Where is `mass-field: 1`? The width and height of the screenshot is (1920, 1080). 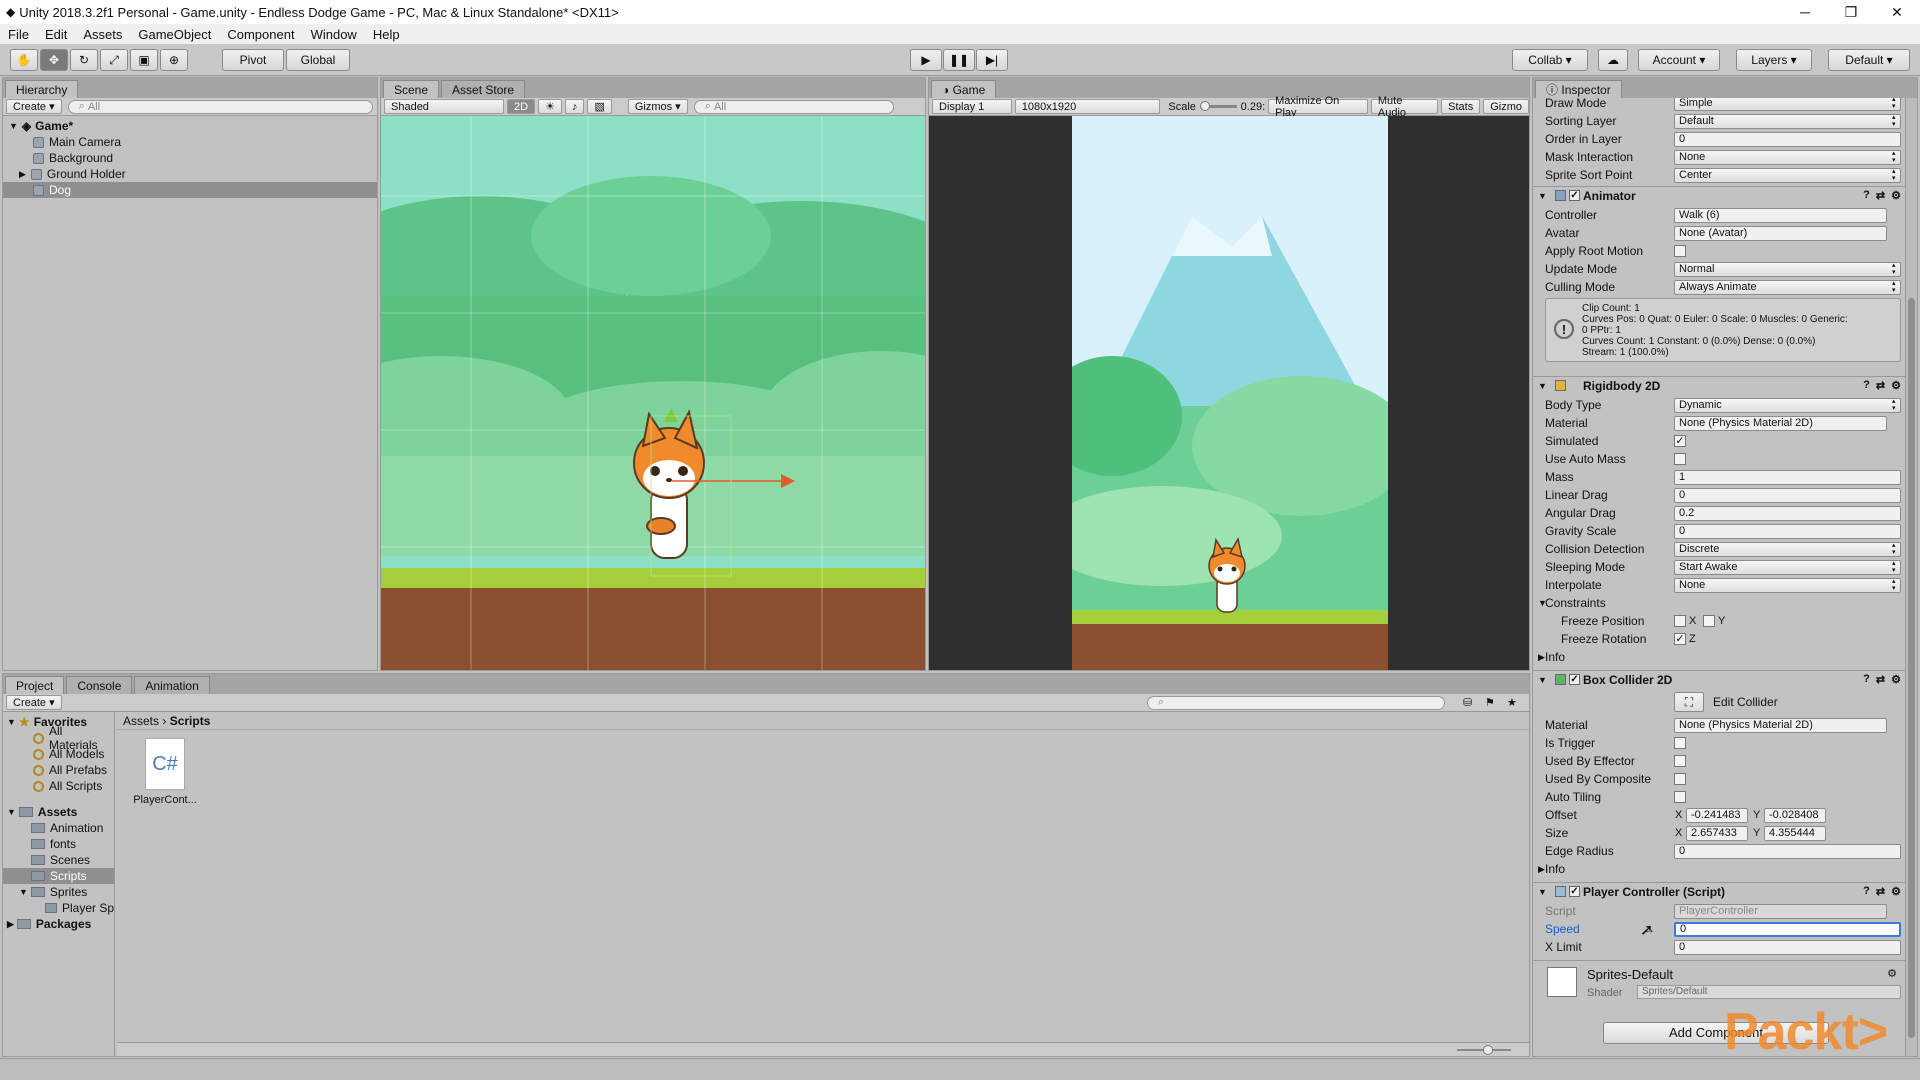 mass-field: 1 is located at coordinates (1787, 477).